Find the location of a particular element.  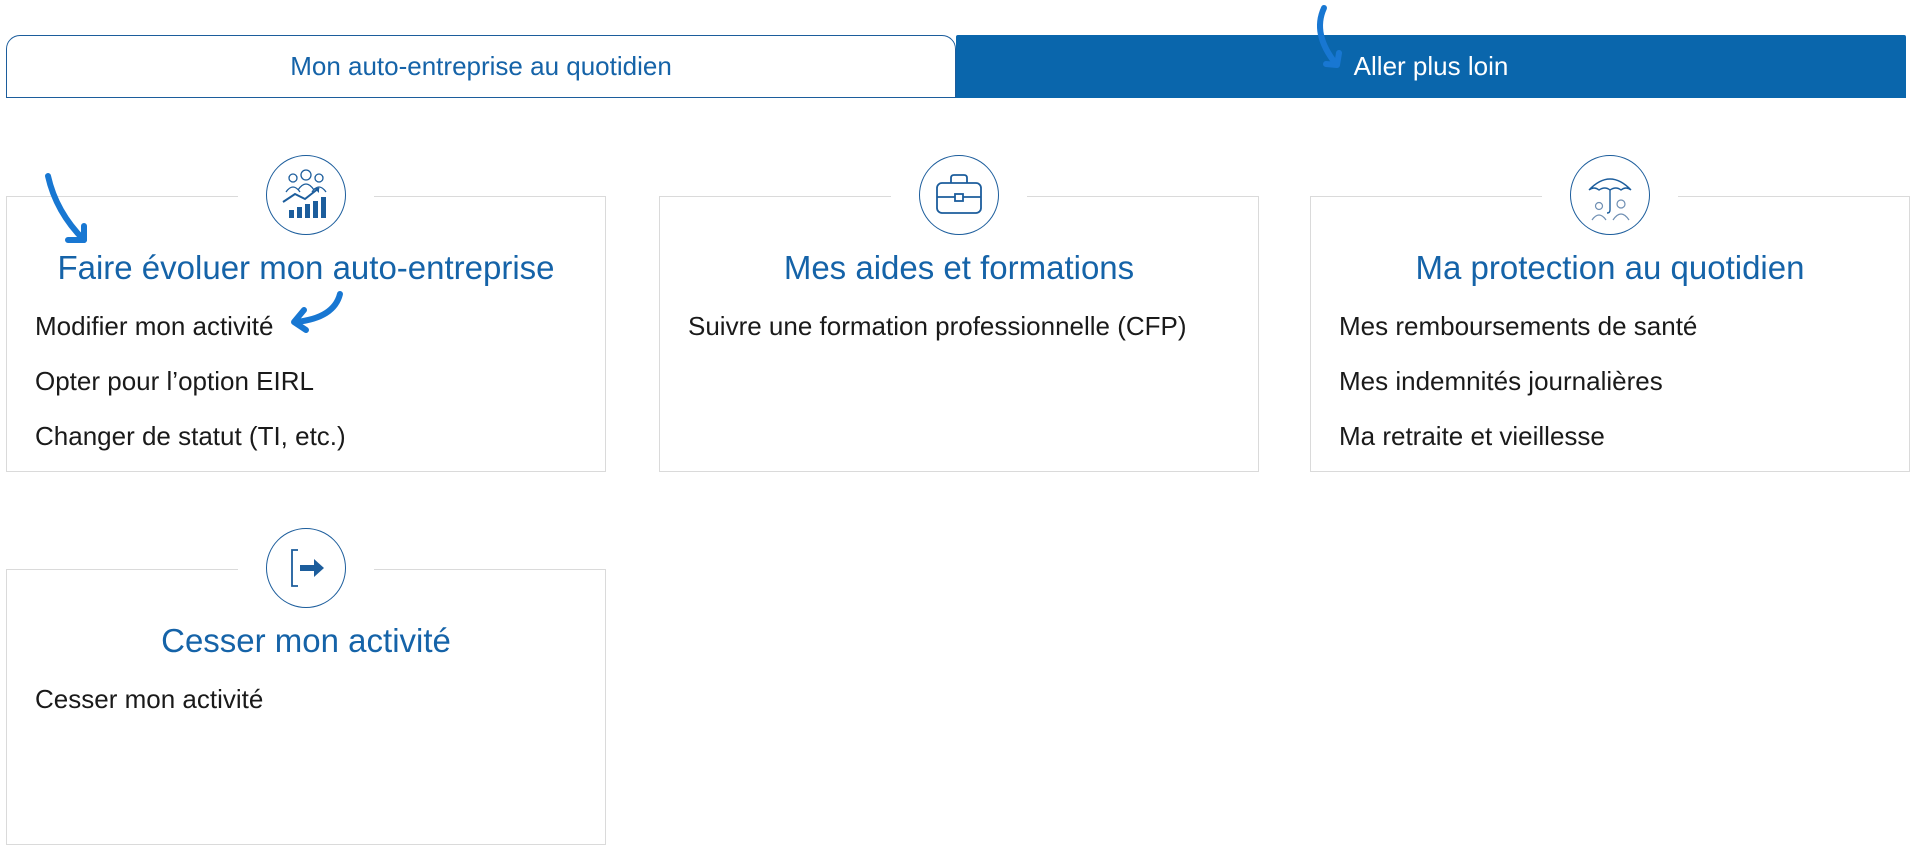

tab-aller-plus-loin: Aller plus loin is located at coordinates (1431, 66).